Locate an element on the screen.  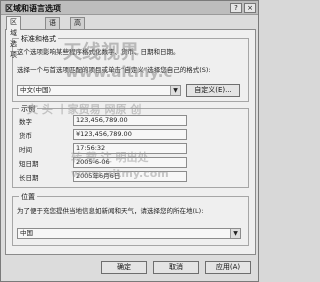
format-select-value: 中文(中国) is located at coordinates (36, 90).